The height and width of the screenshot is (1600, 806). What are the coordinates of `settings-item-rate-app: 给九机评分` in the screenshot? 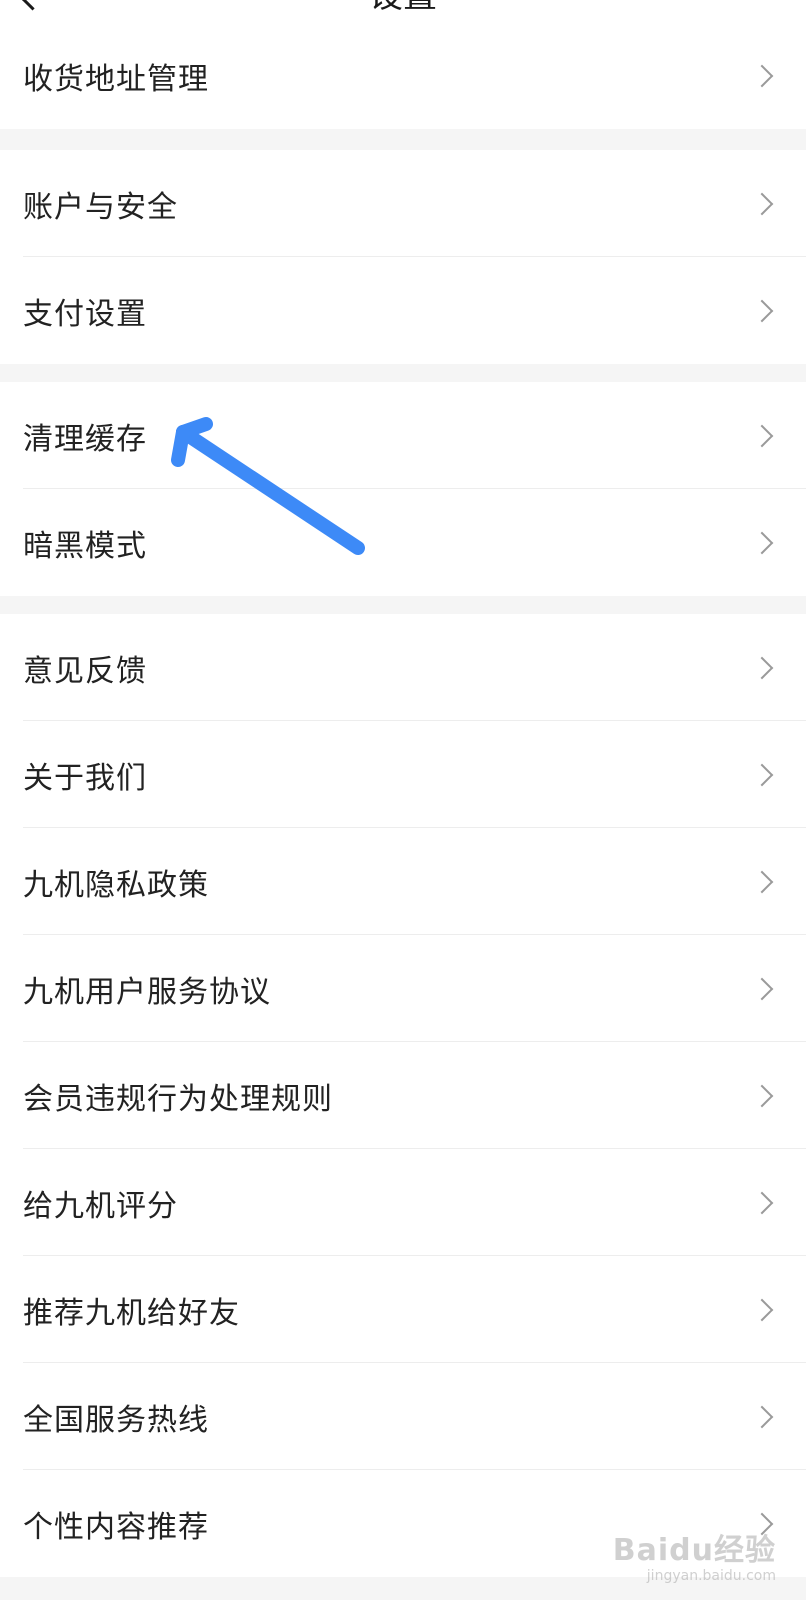 It's located at (403, 1202).